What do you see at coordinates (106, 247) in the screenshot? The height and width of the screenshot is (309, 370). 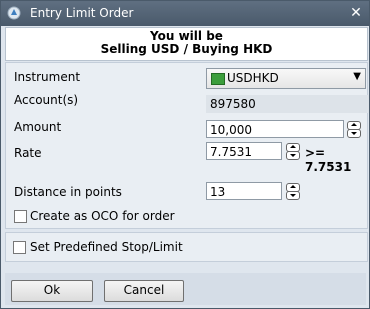 I see `stop-limit-label: Set Predefined Stop/Limit` at bounding box center [106, 247].